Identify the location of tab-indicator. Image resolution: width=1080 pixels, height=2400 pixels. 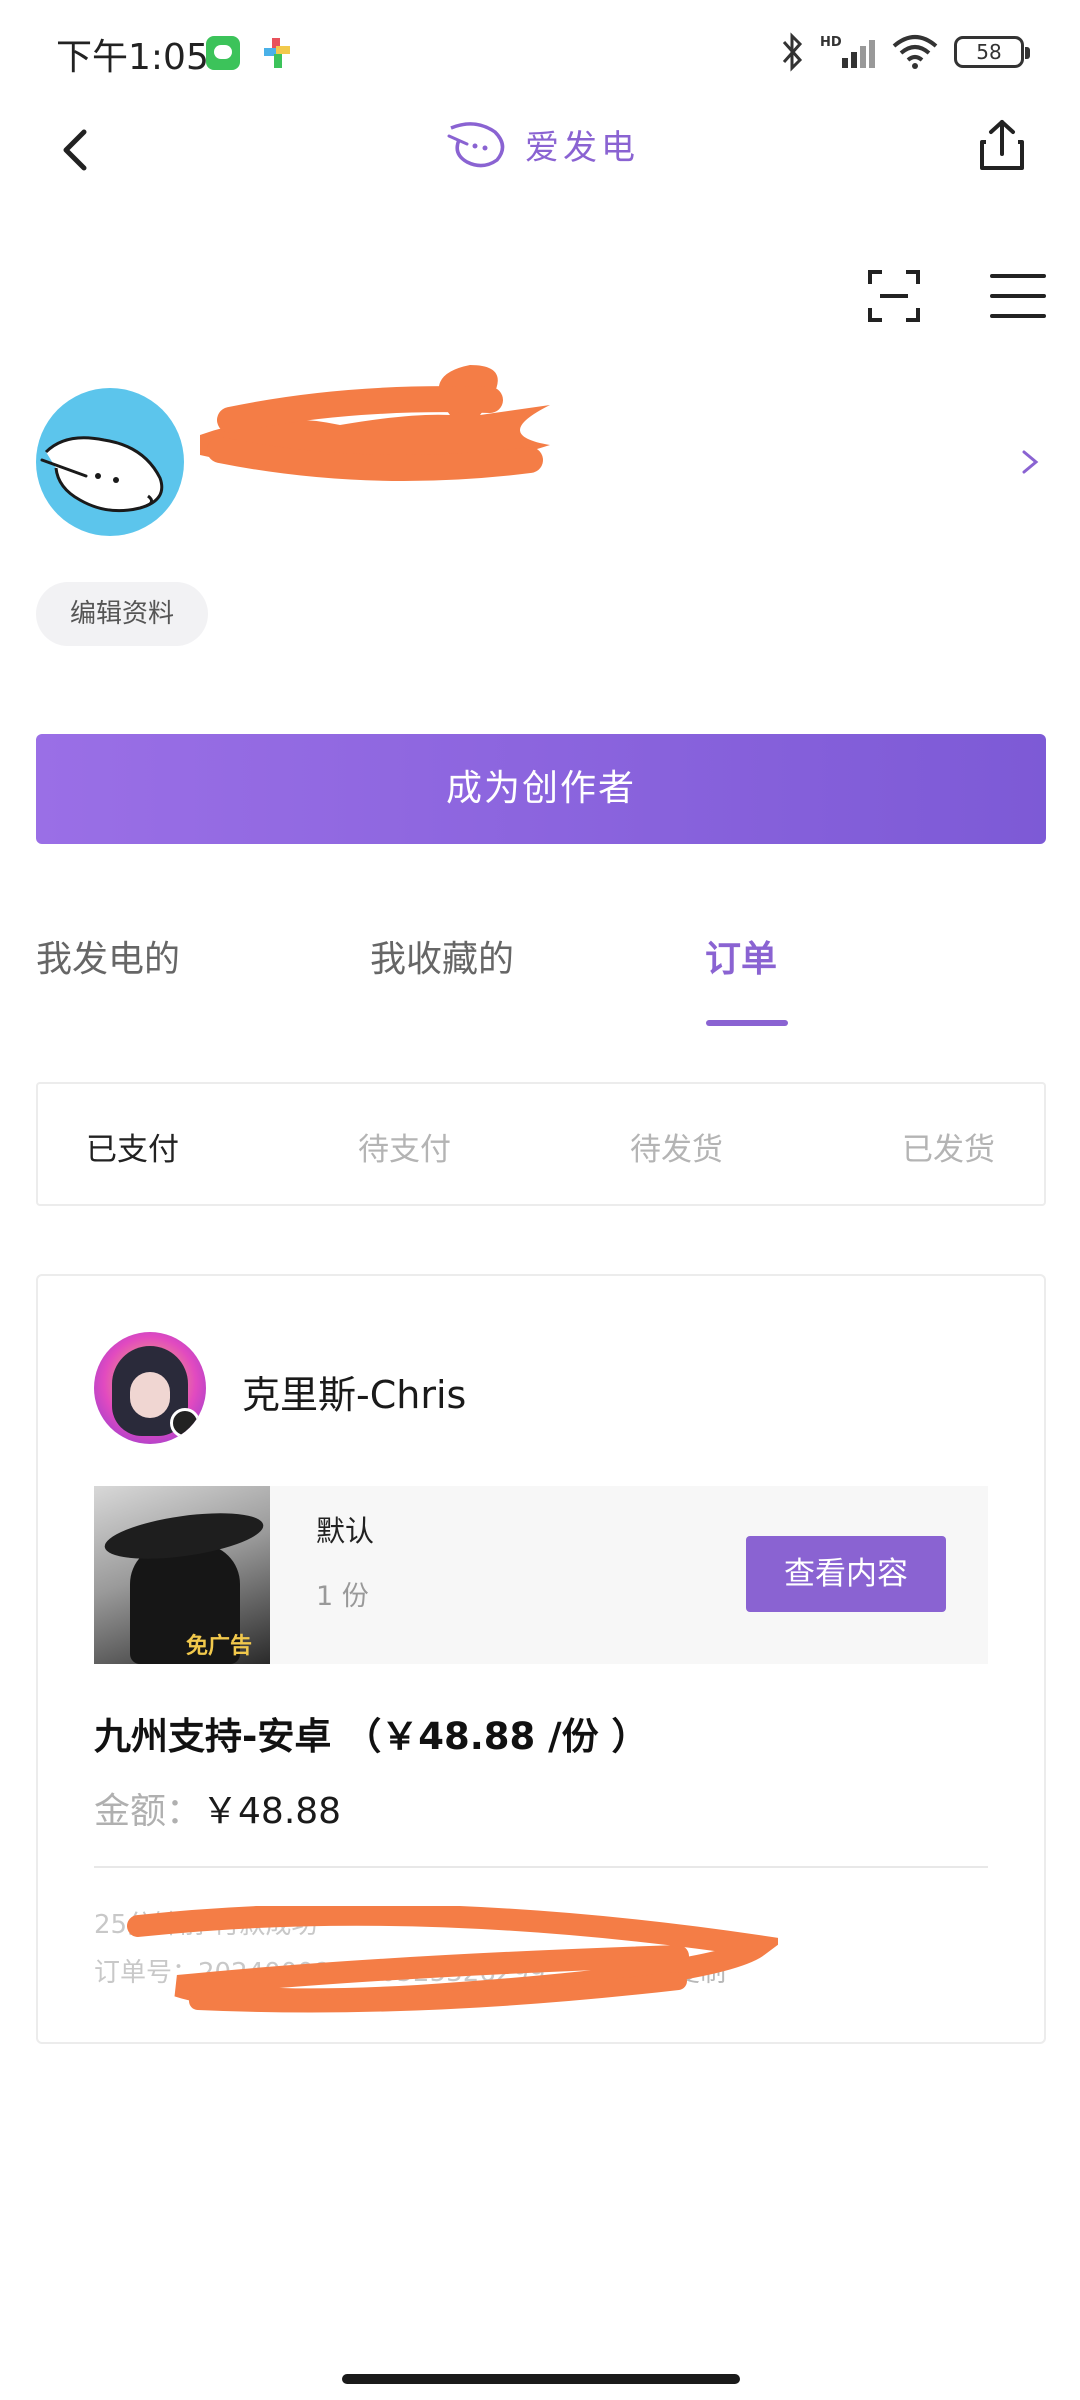
(747, 1023).